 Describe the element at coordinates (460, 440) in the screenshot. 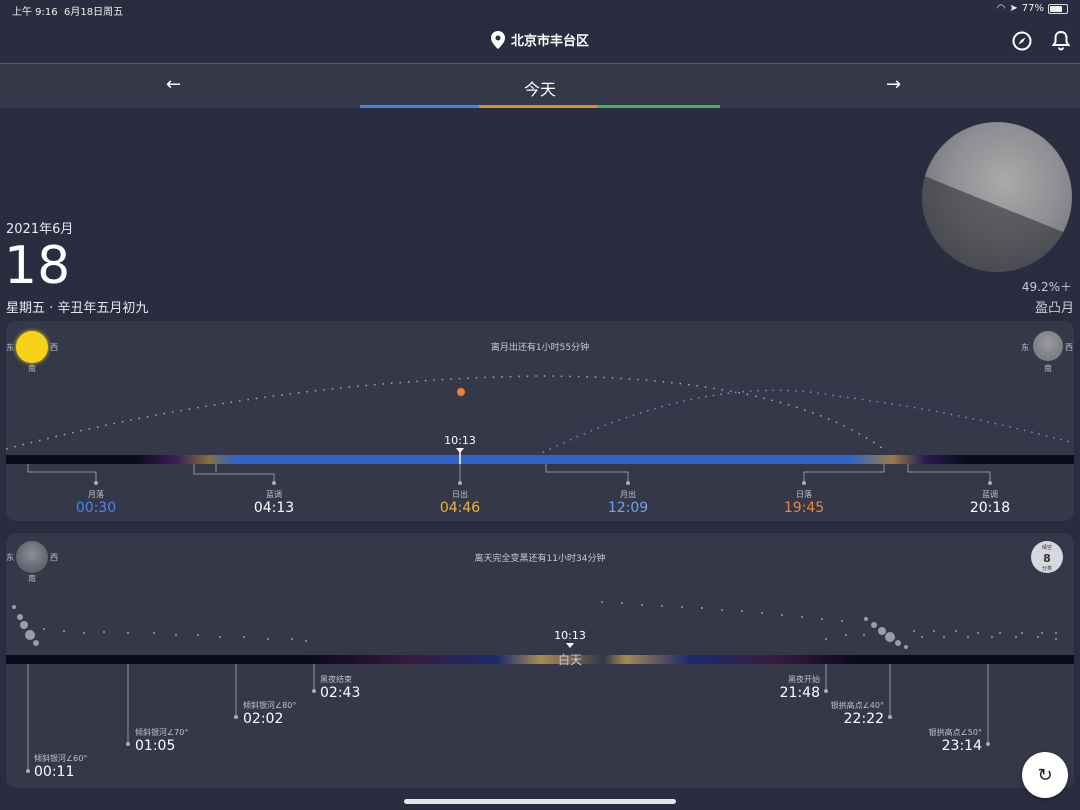

I see `sun-now-time: 10:13` at that location.